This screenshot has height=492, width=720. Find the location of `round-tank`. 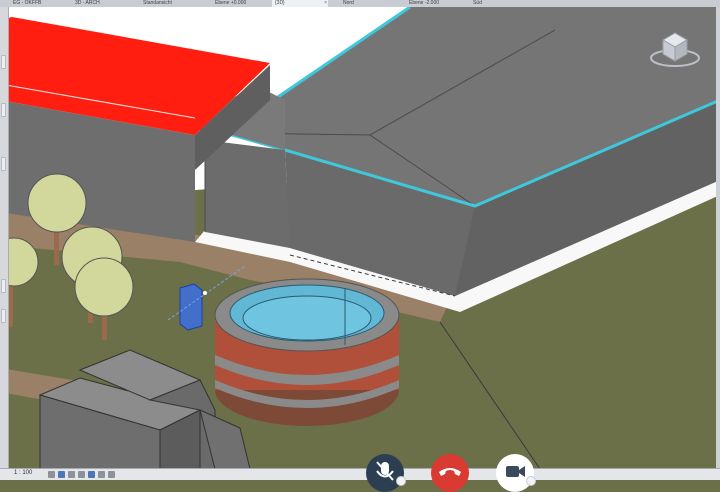

round-tank is located at coordinates (307, 352).